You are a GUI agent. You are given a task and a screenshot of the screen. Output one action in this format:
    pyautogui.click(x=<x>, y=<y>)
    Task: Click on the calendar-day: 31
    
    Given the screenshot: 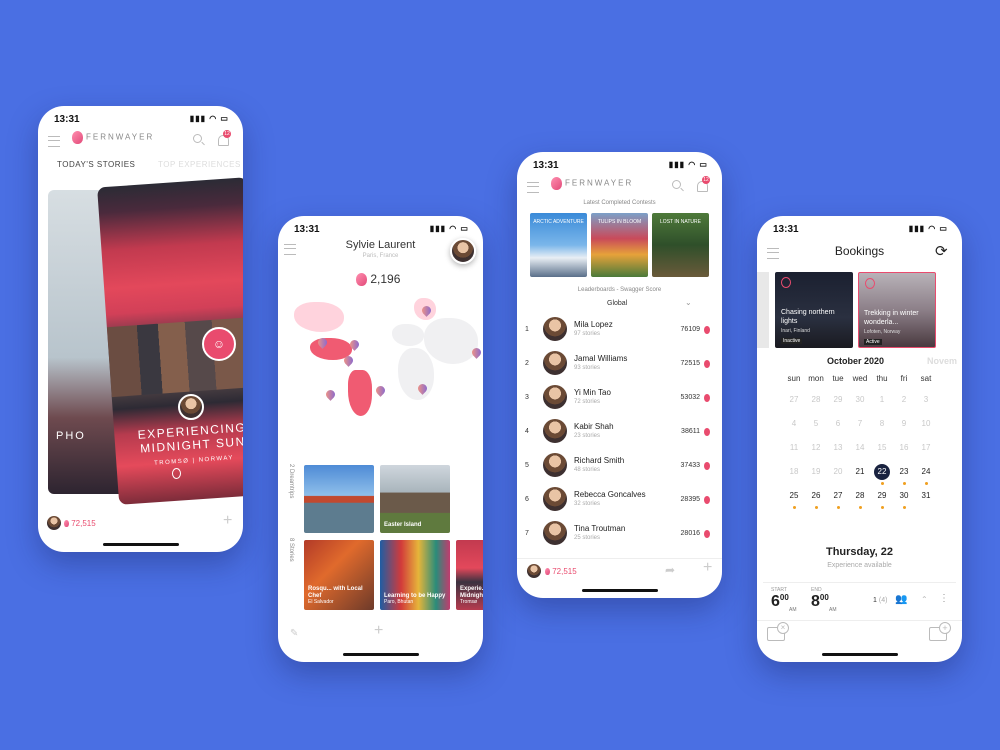 What is the action you would take?
    pyautogui.click(x=926, y=496)
    